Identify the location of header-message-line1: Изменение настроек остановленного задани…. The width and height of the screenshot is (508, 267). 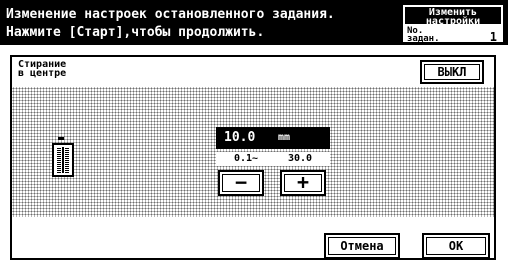
(170, 14).